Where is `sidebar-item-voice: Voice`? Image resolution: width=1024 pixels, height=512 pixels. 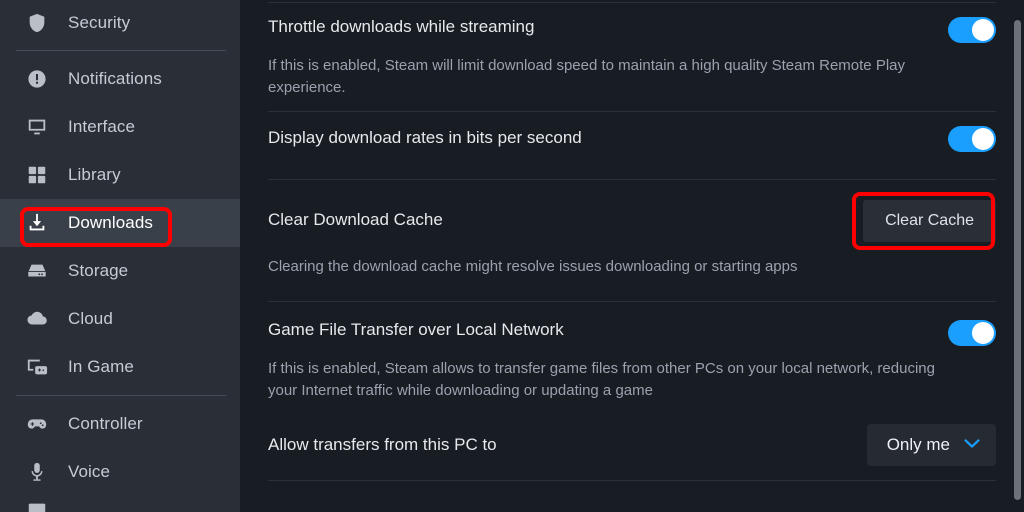
sidebar-item-voice: Voice is located at coordinates (120, 472).